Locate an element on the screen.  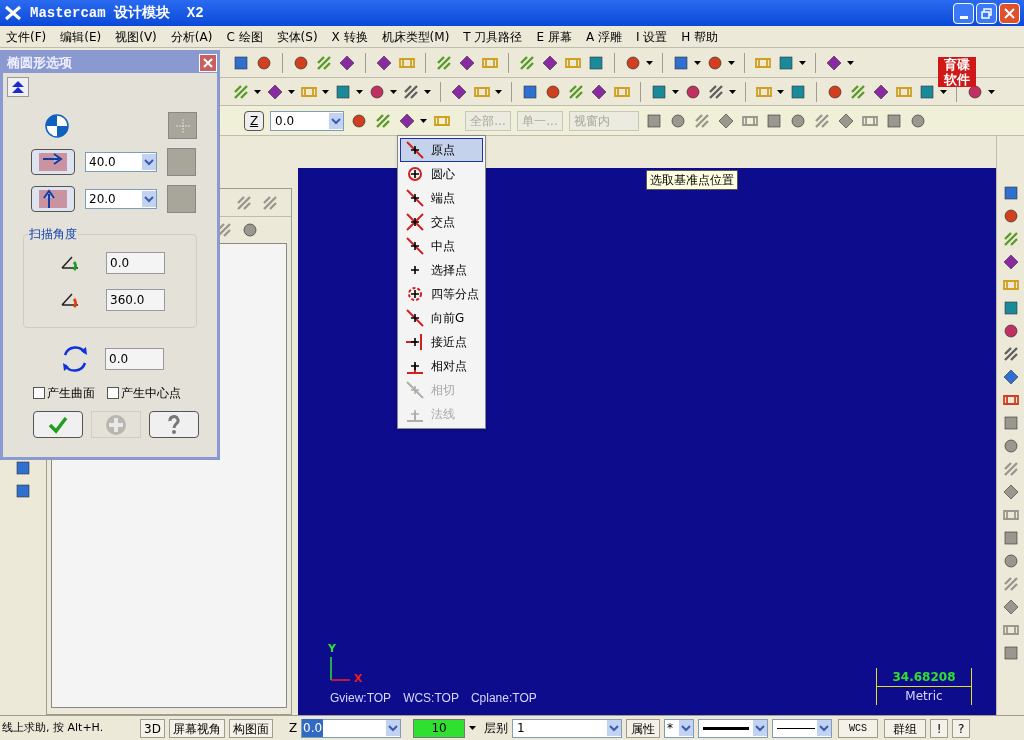
menu-item: E 屏幕 is located at coordinates (554, 36).